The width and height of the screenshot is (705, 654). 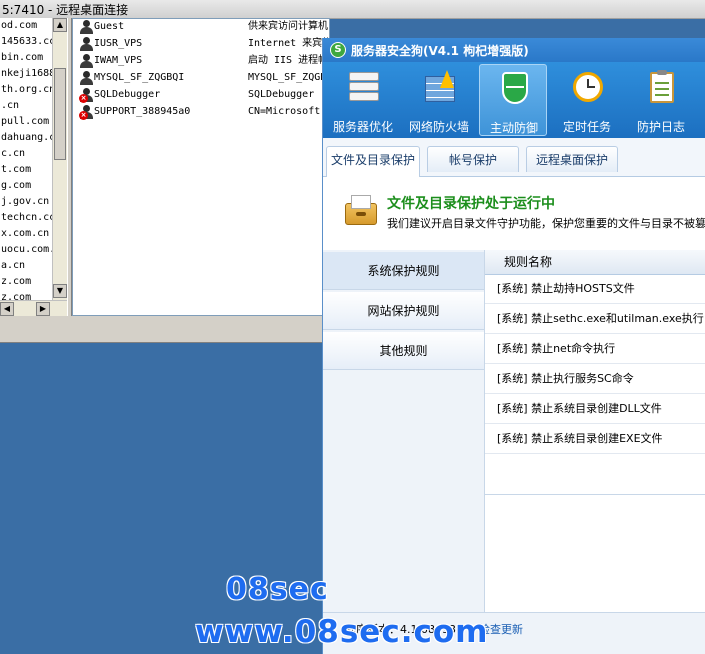 I want to click on toolbar-protection-log: 防护日志, so click(x=661, y=100).